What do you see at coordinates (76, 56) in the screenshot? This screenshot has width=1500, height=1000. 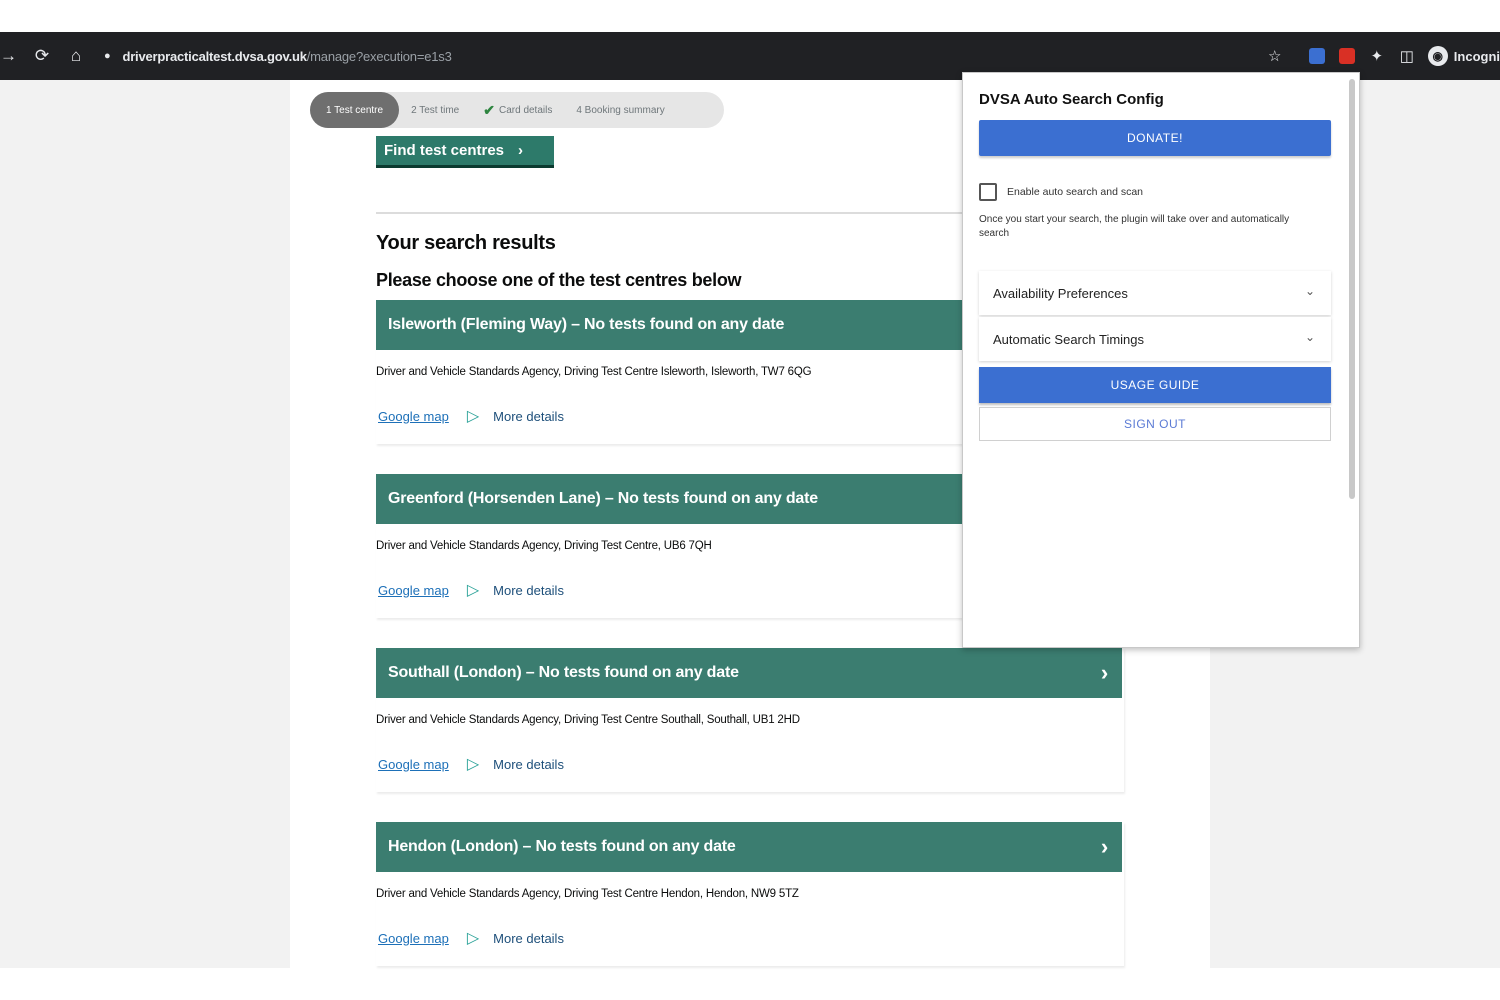 I see `home-icon: ⌂` at bounding box center [76, 56].